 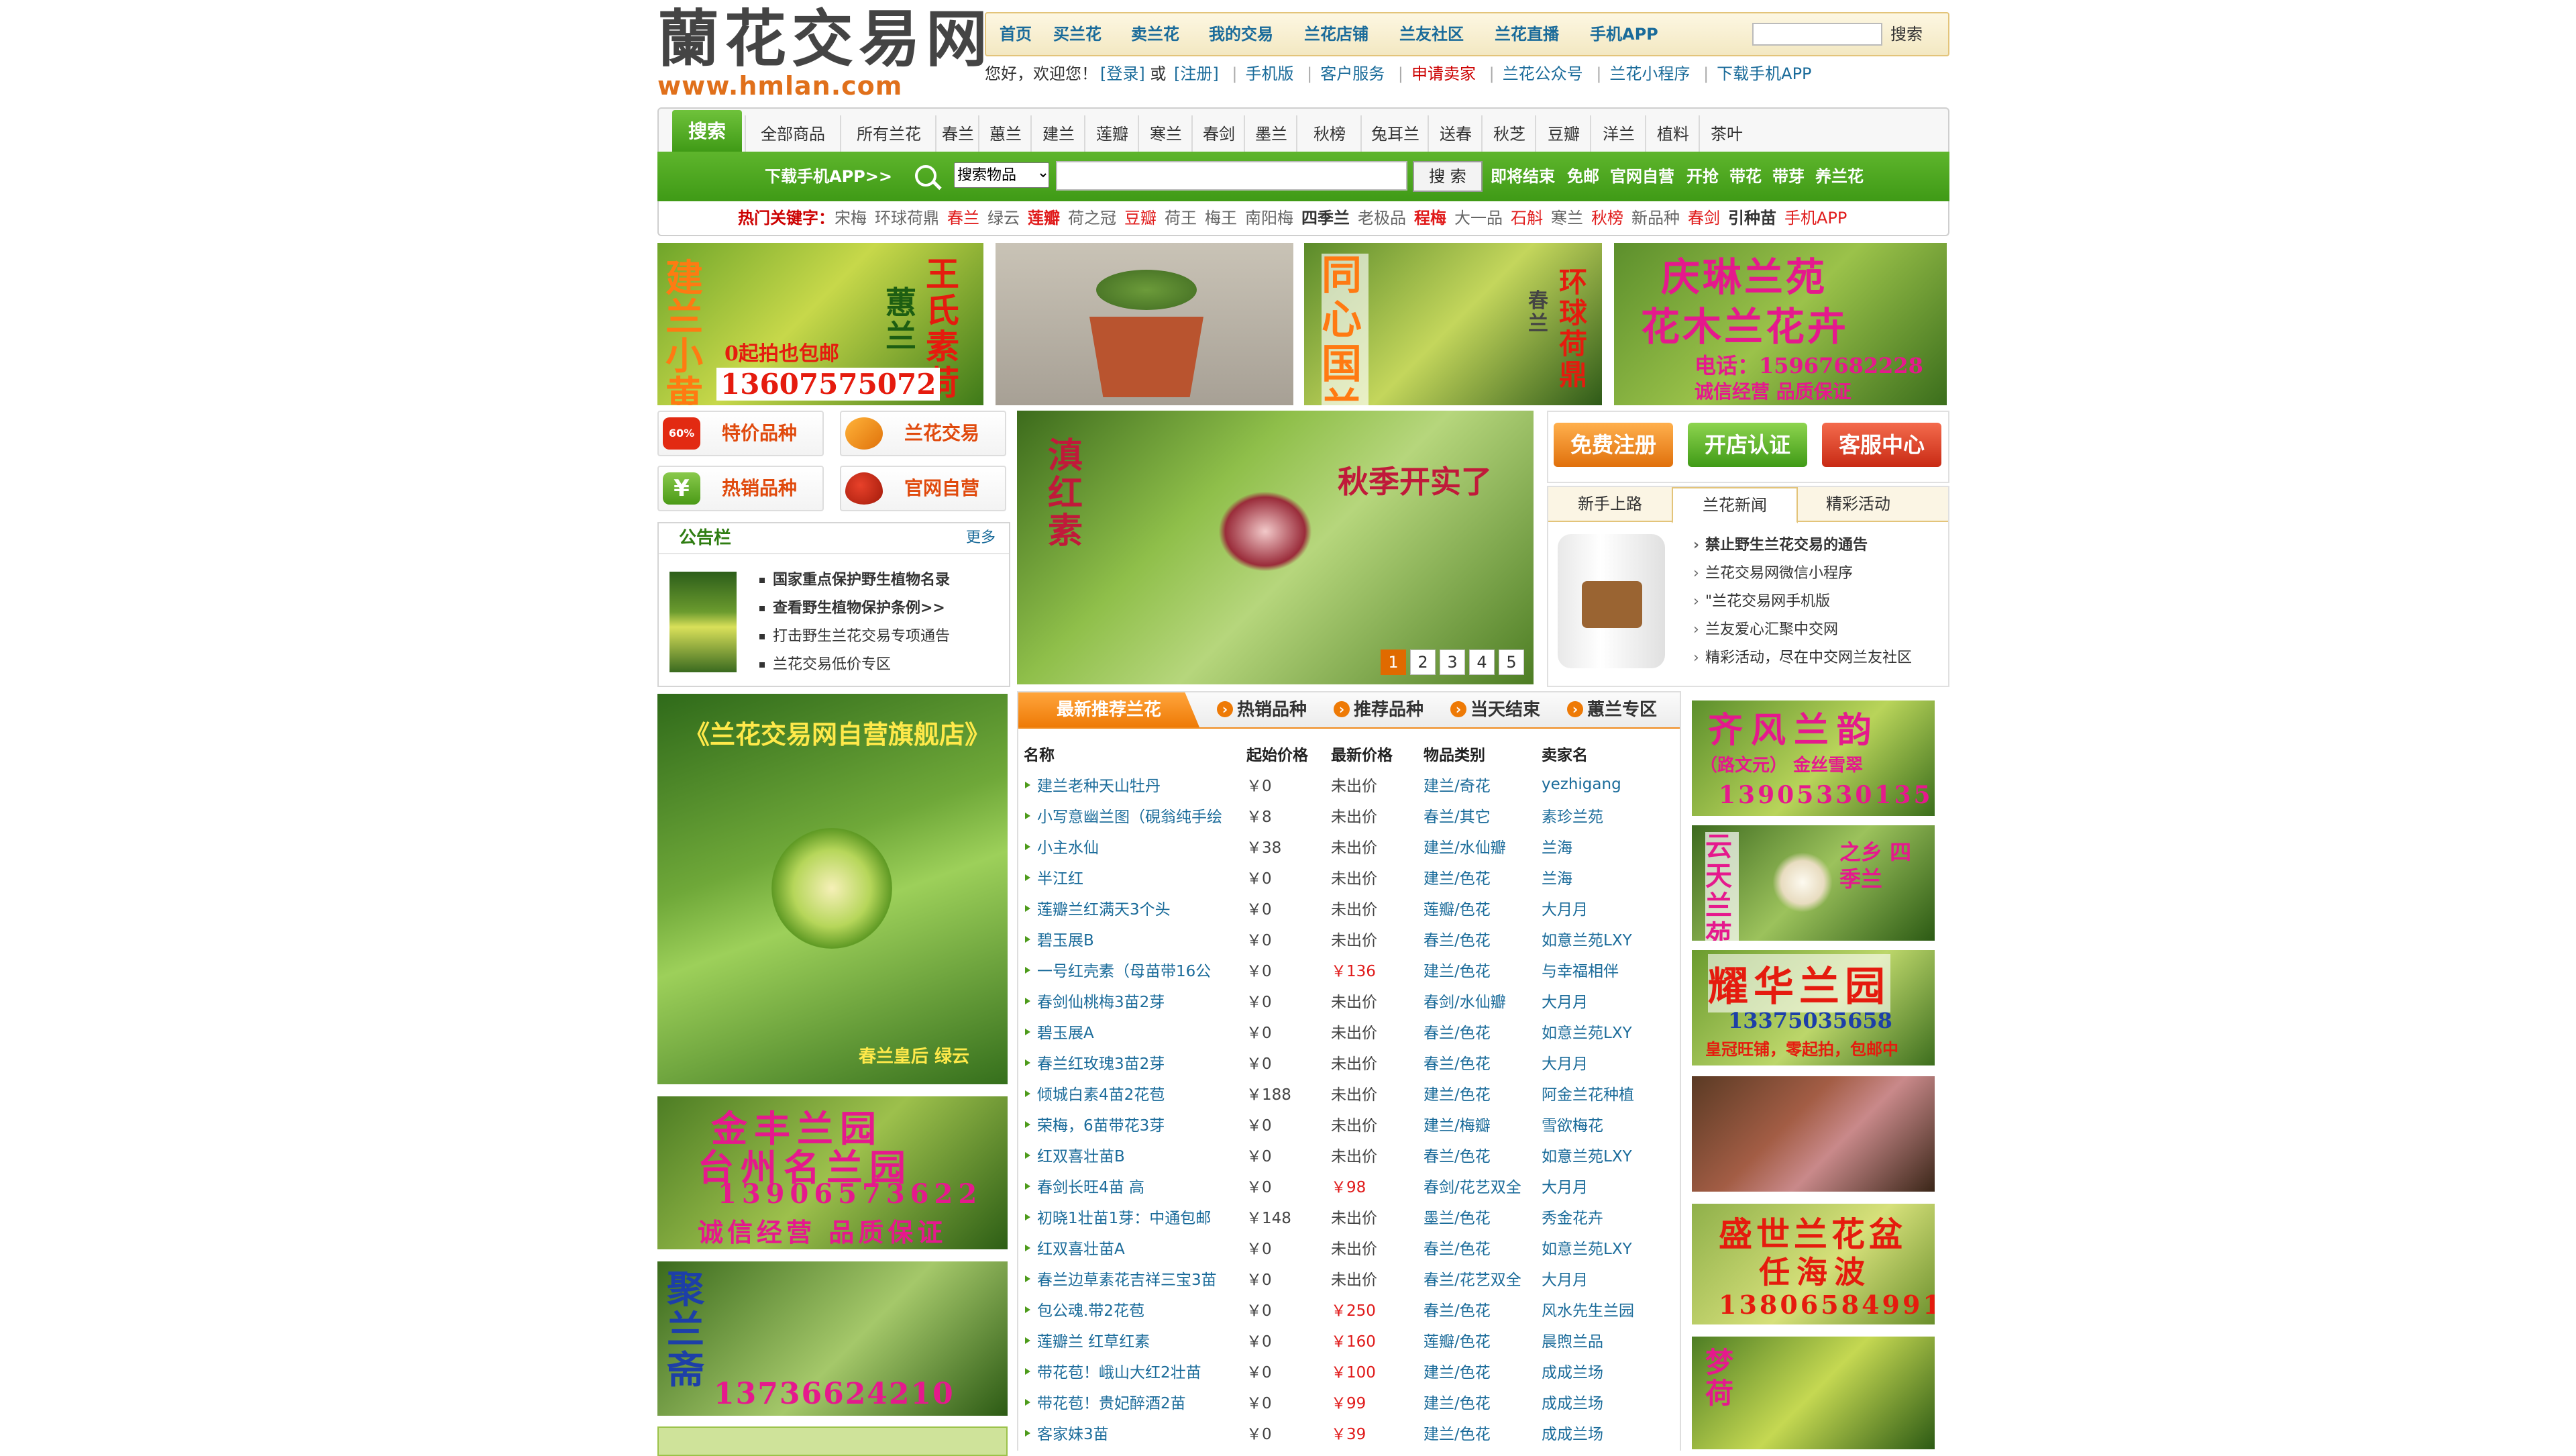 I want to click on tile-trade: 兰花交易, so click(x=923, y=434).